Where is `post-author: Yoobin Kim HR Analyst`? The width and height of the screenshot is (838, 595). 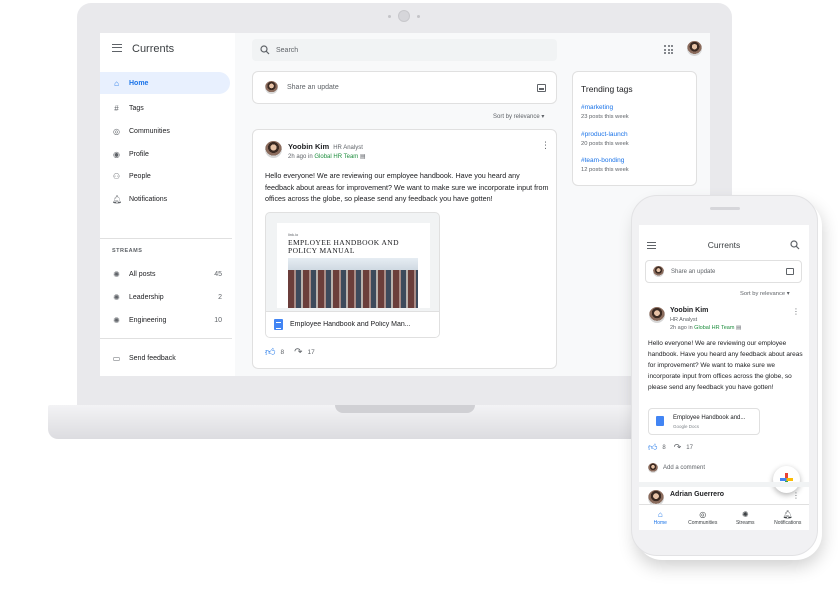
post-author: Yoobin Kim HR Analyst is located at coordinates (325, 146).